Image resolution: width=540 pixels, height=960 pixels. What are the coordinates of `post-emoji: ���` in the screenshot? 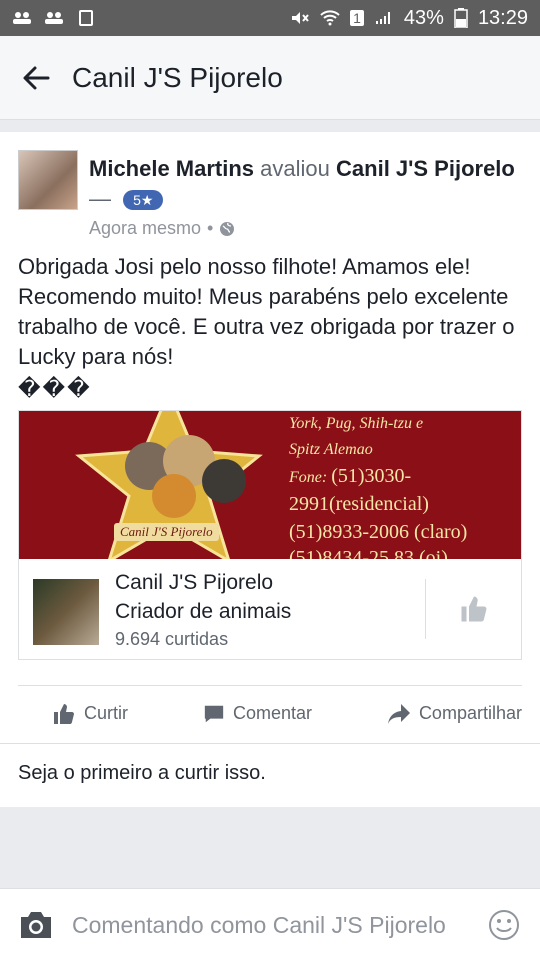 It's located at (55, 388).